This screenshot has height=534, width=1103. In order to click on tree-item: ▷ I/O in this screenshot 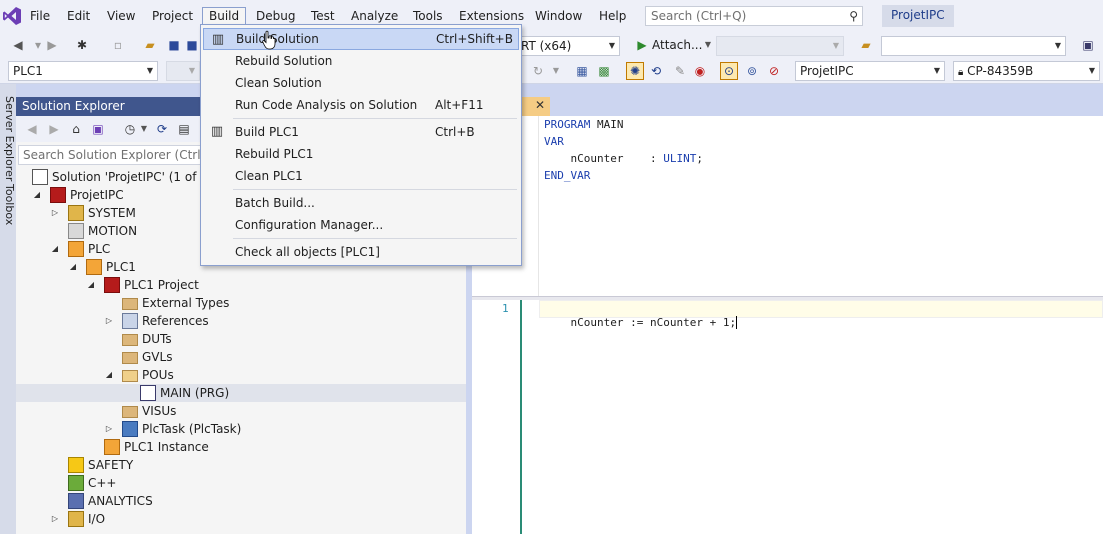, I will do `click(241, 519)`.